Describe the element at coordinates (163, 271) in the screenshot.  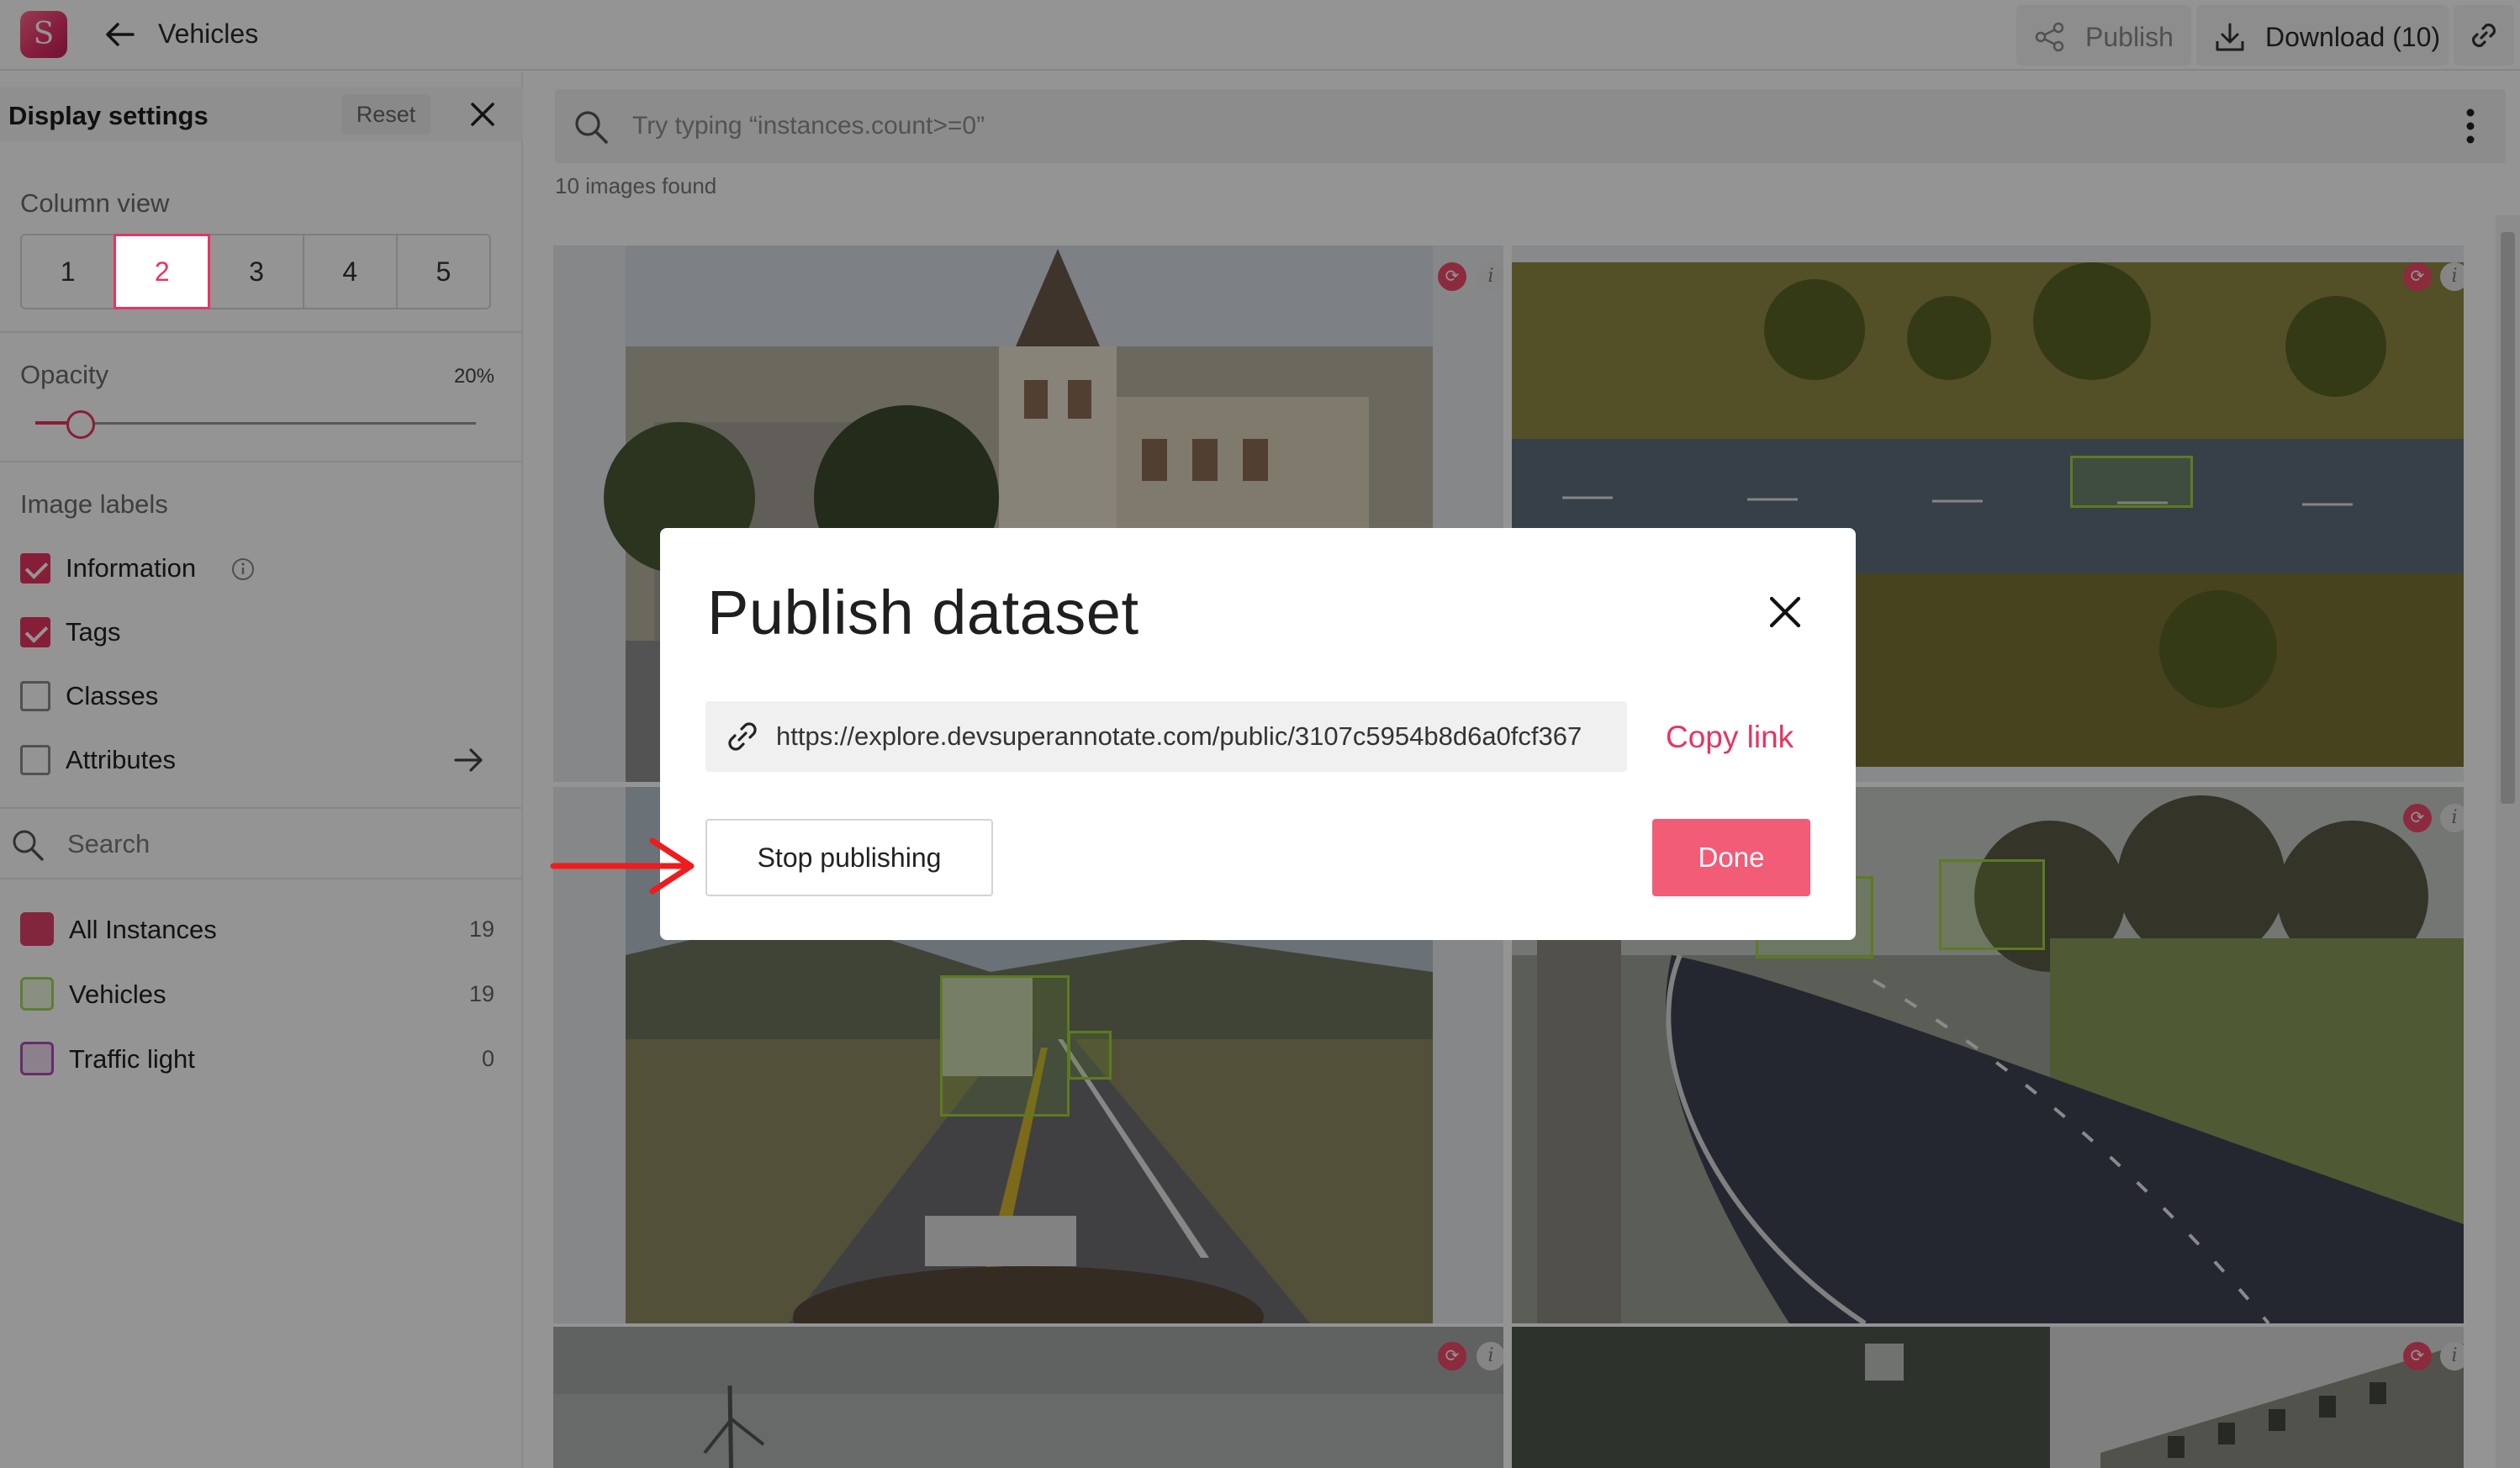
I see `column-option-2: 2` at that location.